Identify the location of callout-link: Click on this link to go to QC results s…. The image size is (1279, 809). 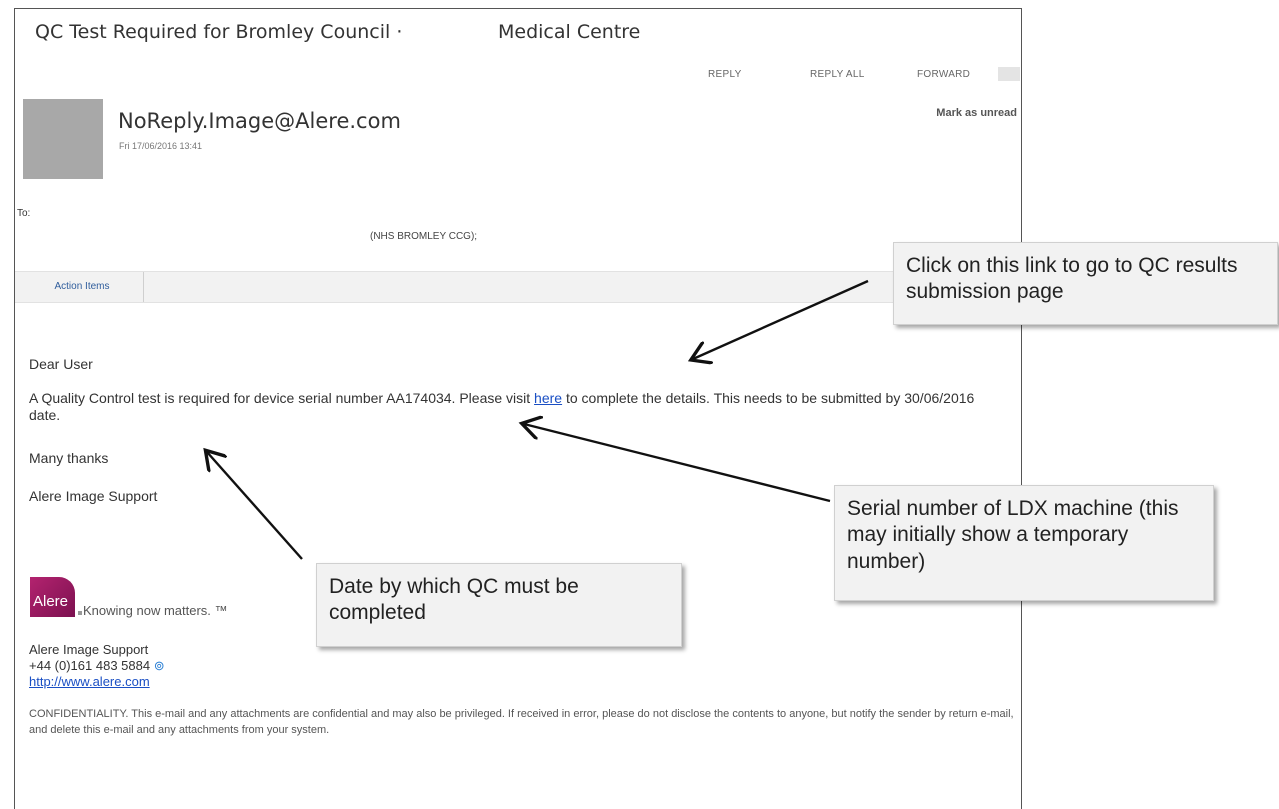
(1085, 283).